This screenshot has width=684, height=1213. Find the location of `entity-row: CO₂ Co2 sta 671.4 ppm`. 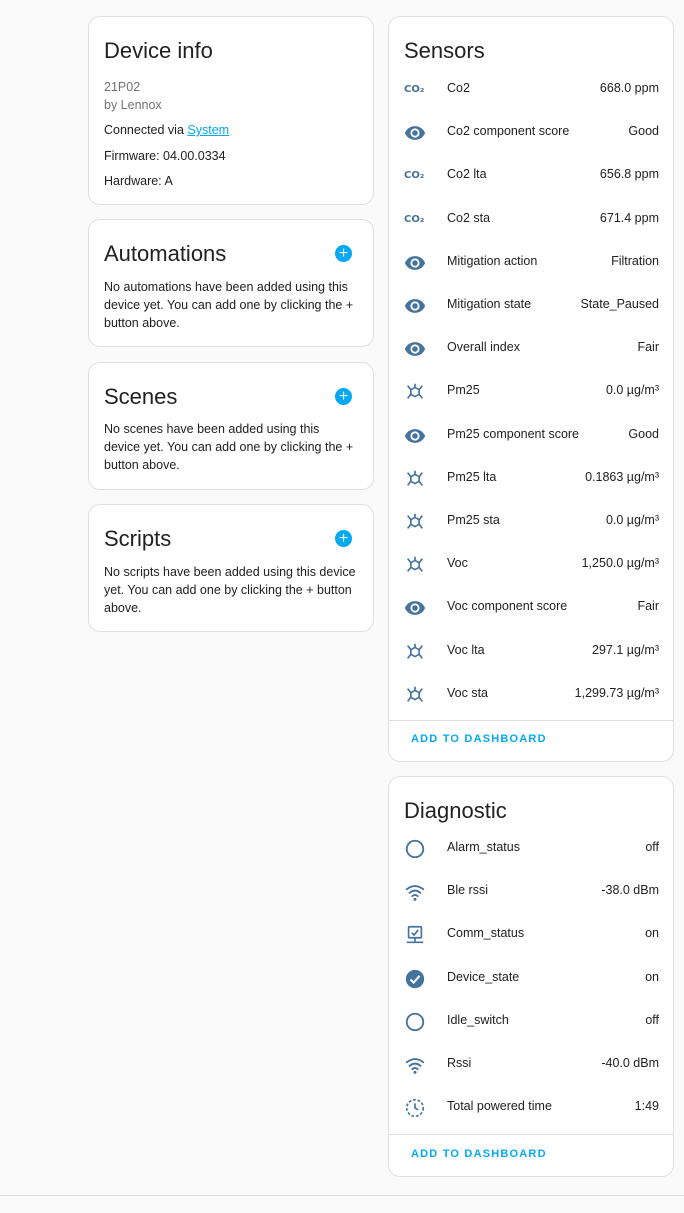

entity-row: CO₂ Co2 sta 671.4 ppm is located at coordinates (531, 220).